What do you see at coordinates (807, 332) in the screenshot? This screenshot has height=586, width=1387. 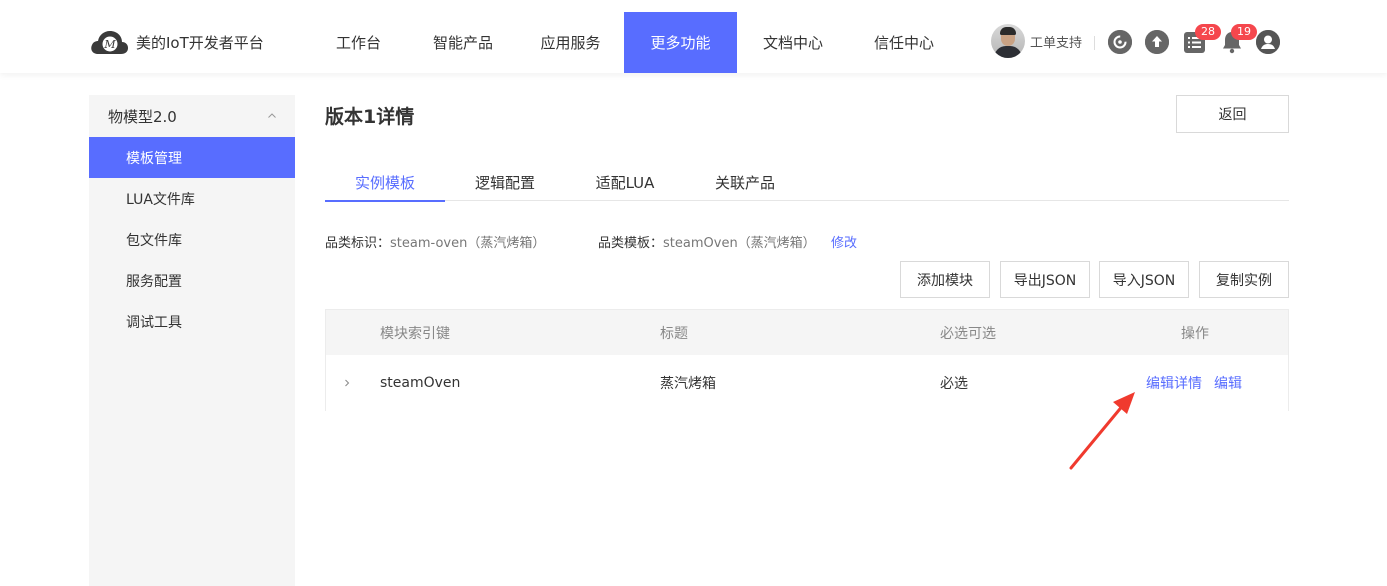 I see `table-header: 模块索引键 标题 必选可选 操作` at bounding box center [807, 332].